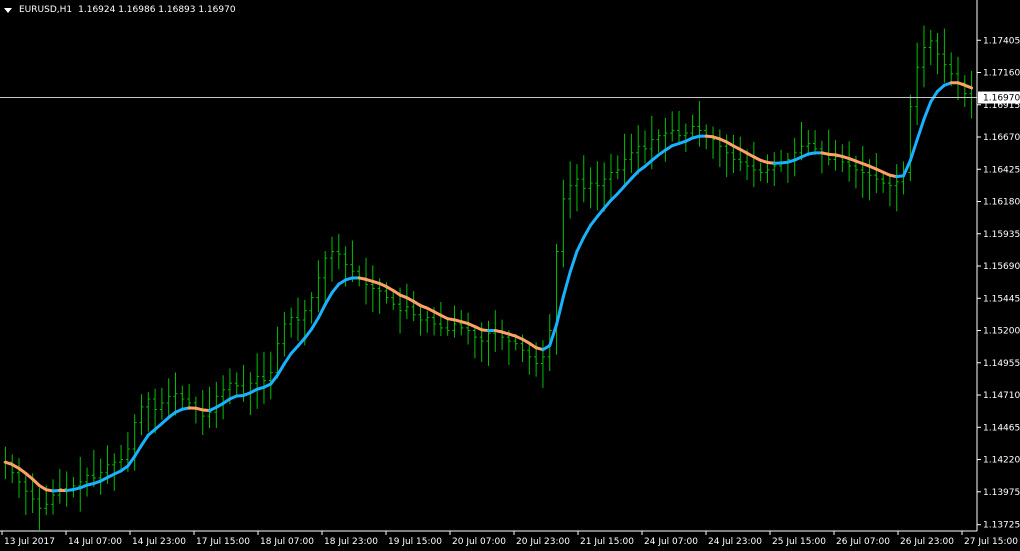 Image resolution: width=1020 pixels, height=551 pixels. What do you see at coordinates (415, 542) in the screenshot?
I see `time-tick-label: 19 Jul 15:00` at bounding box center [415, 542].